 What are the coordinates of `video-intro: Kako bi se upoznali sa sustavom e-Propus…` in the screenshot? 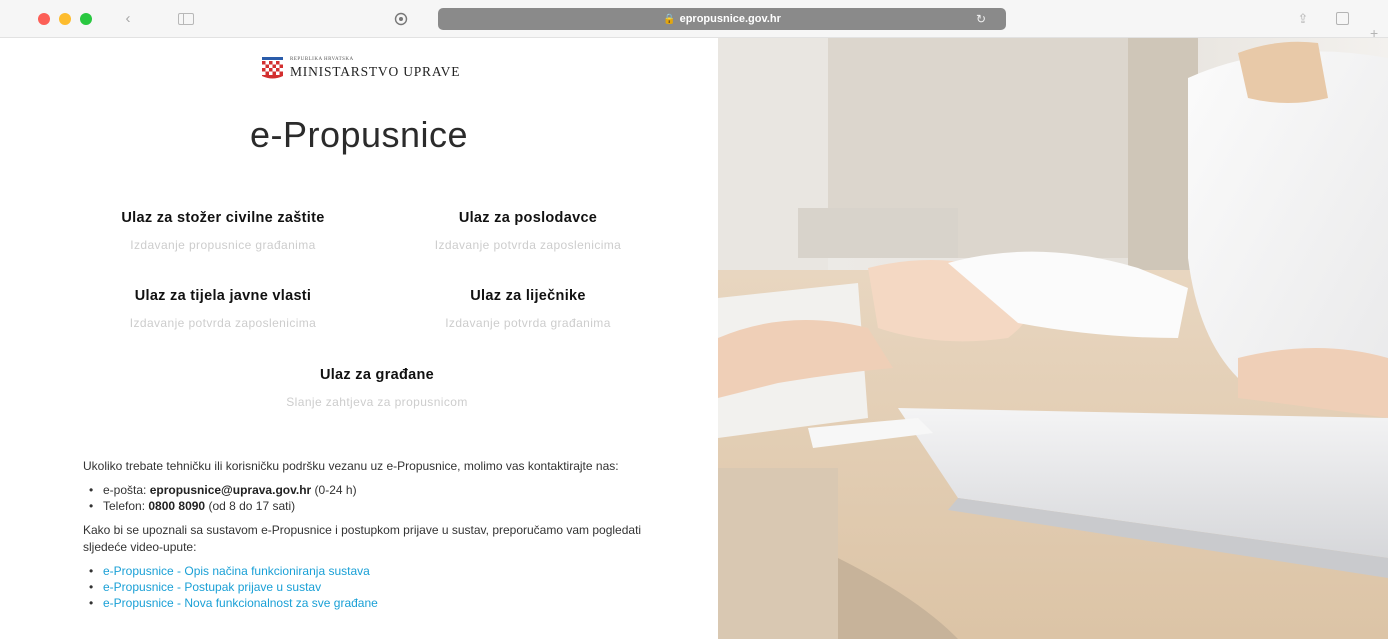 It's located at (362, 538).